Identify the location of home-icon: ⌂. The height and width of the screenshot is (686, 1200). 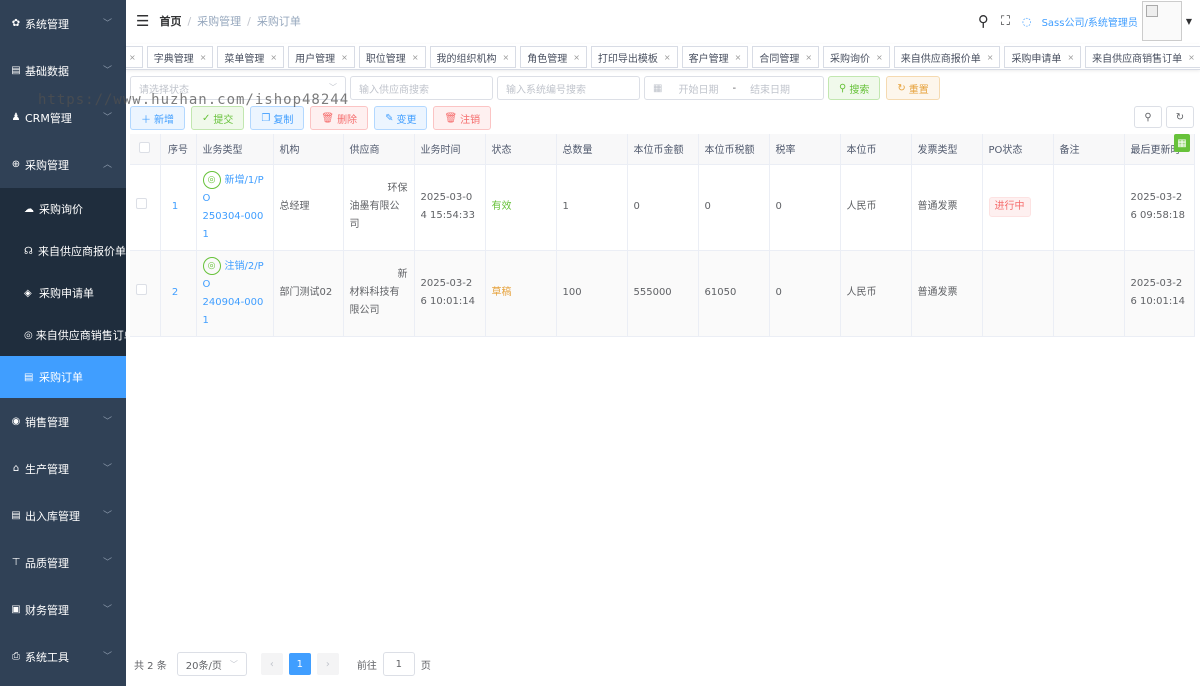
(16, 468).